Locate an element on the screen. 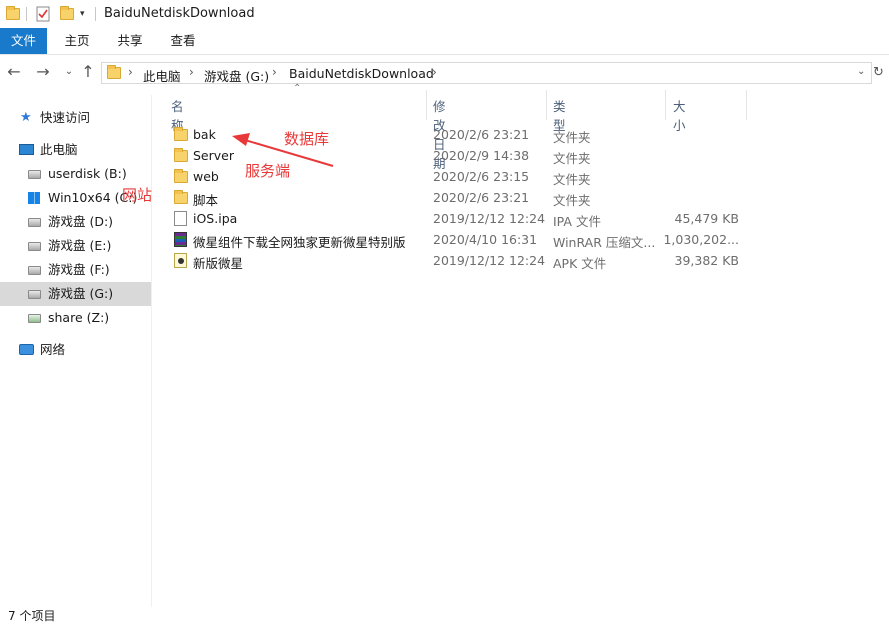 Image resolution: width=889 pixels, height=624 pixels. sidebar-item-drive-g: 游戏盘 (G:) is located at coordinates (75, 294).